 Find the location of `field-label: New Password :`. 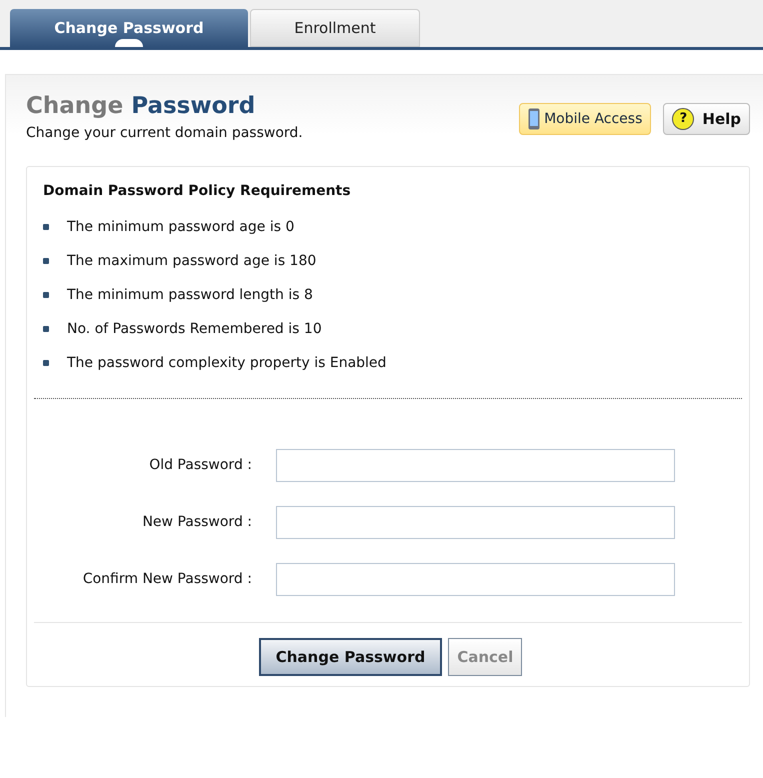

field-label: New Password : is located at coordinates (197, 522).